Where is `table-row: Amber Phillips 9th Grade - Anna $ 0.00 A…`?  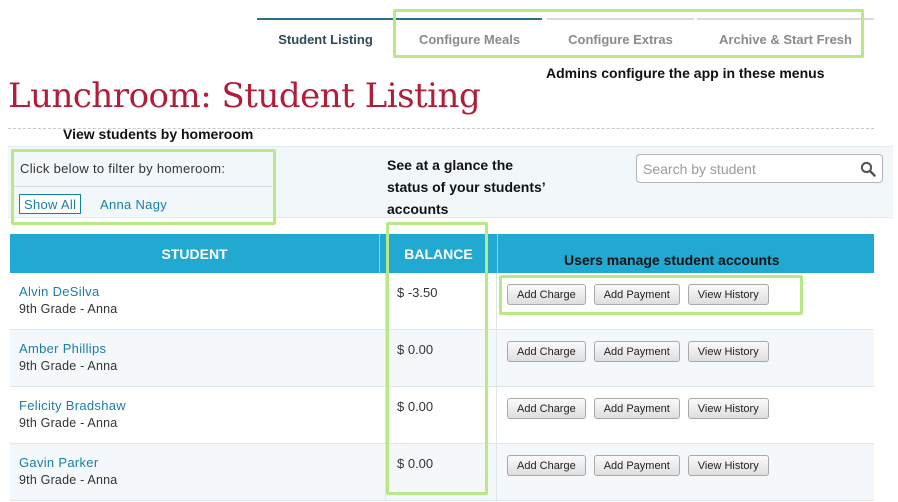 table-row: Amber Phillips 9th Grade - Anna $ 0.00 A… is located at coordinates (442, 358).